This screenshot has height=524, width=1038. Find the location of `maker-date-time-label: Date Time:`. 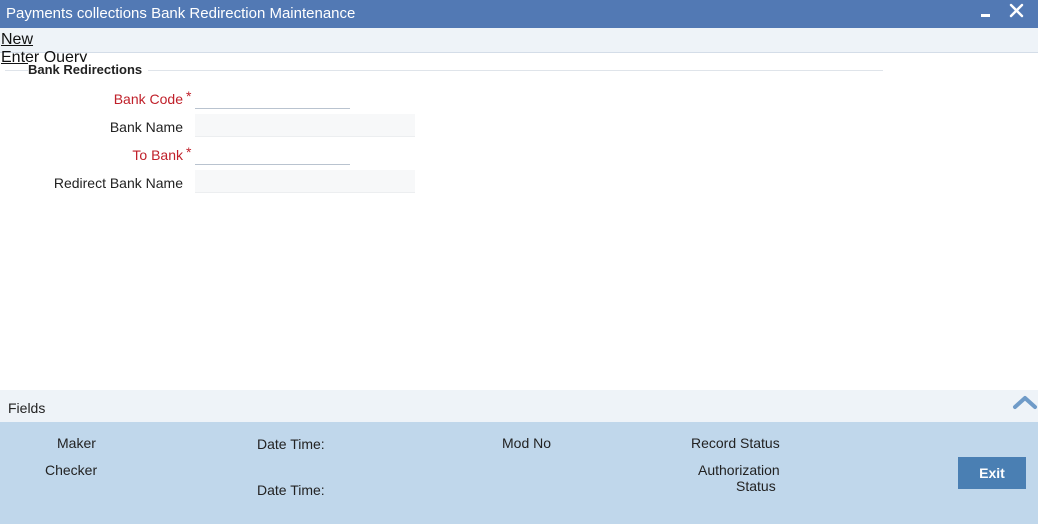

maker-date-time-label: Date Time: is located at coordinates (291, 444).